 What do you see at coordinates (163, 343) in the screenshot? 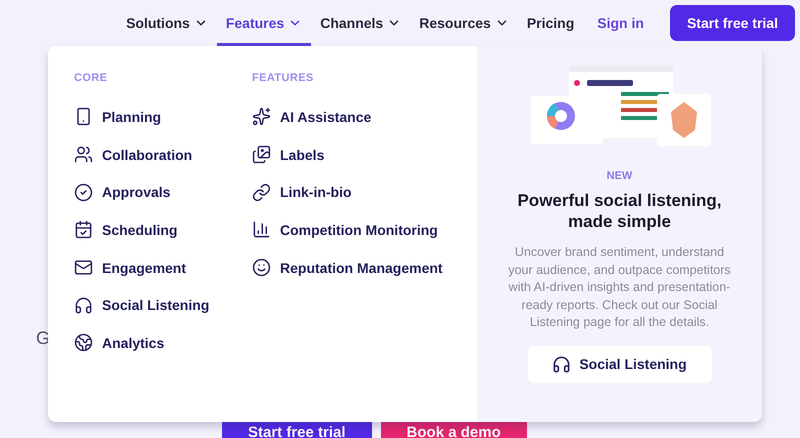
I see `menu-item: Analytics` at bounding box center [163, 343].